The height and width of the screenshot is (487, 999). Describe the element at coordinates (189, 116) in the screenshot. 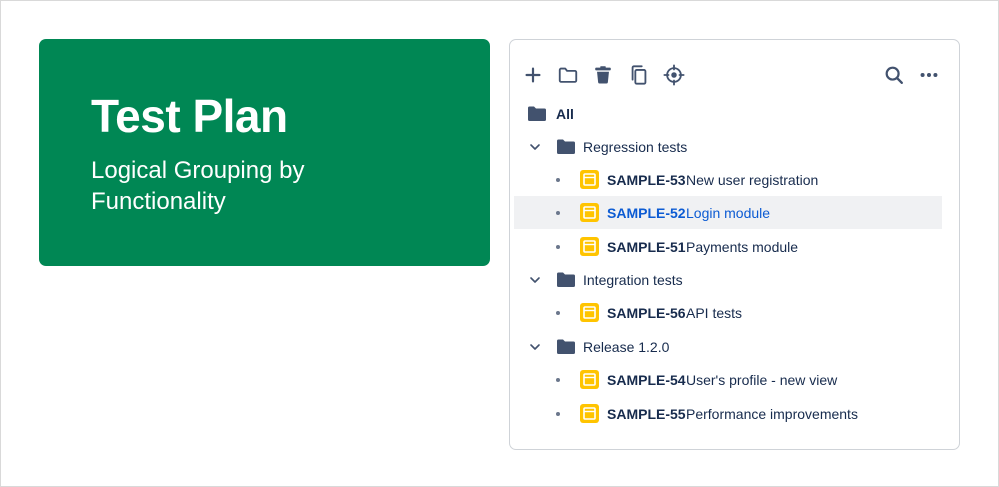

I see `banner-title: Test Plan` at that location.